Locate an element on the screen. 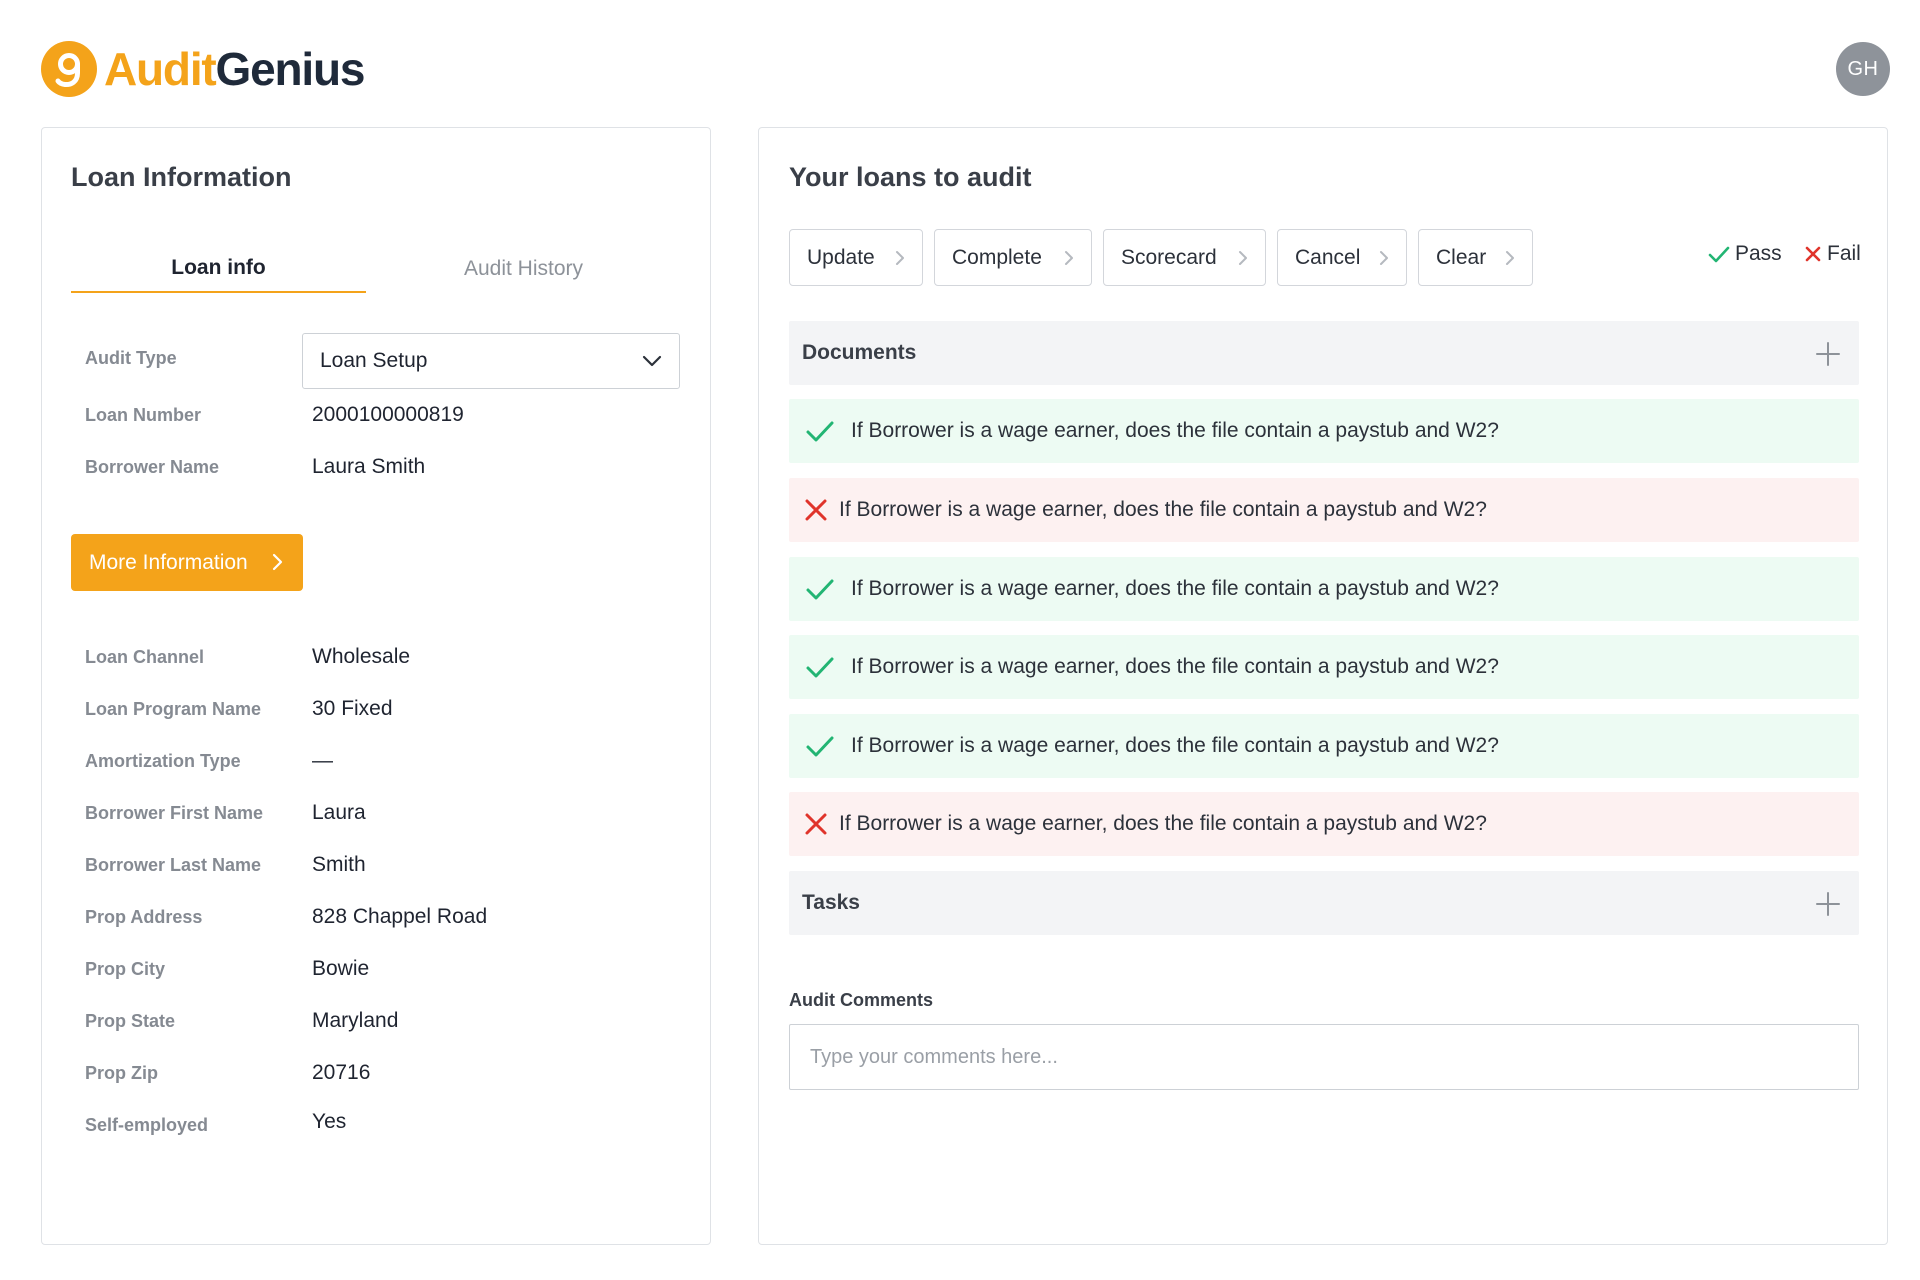  clear-button-label: Clear is located at coordinates (1461, 257).